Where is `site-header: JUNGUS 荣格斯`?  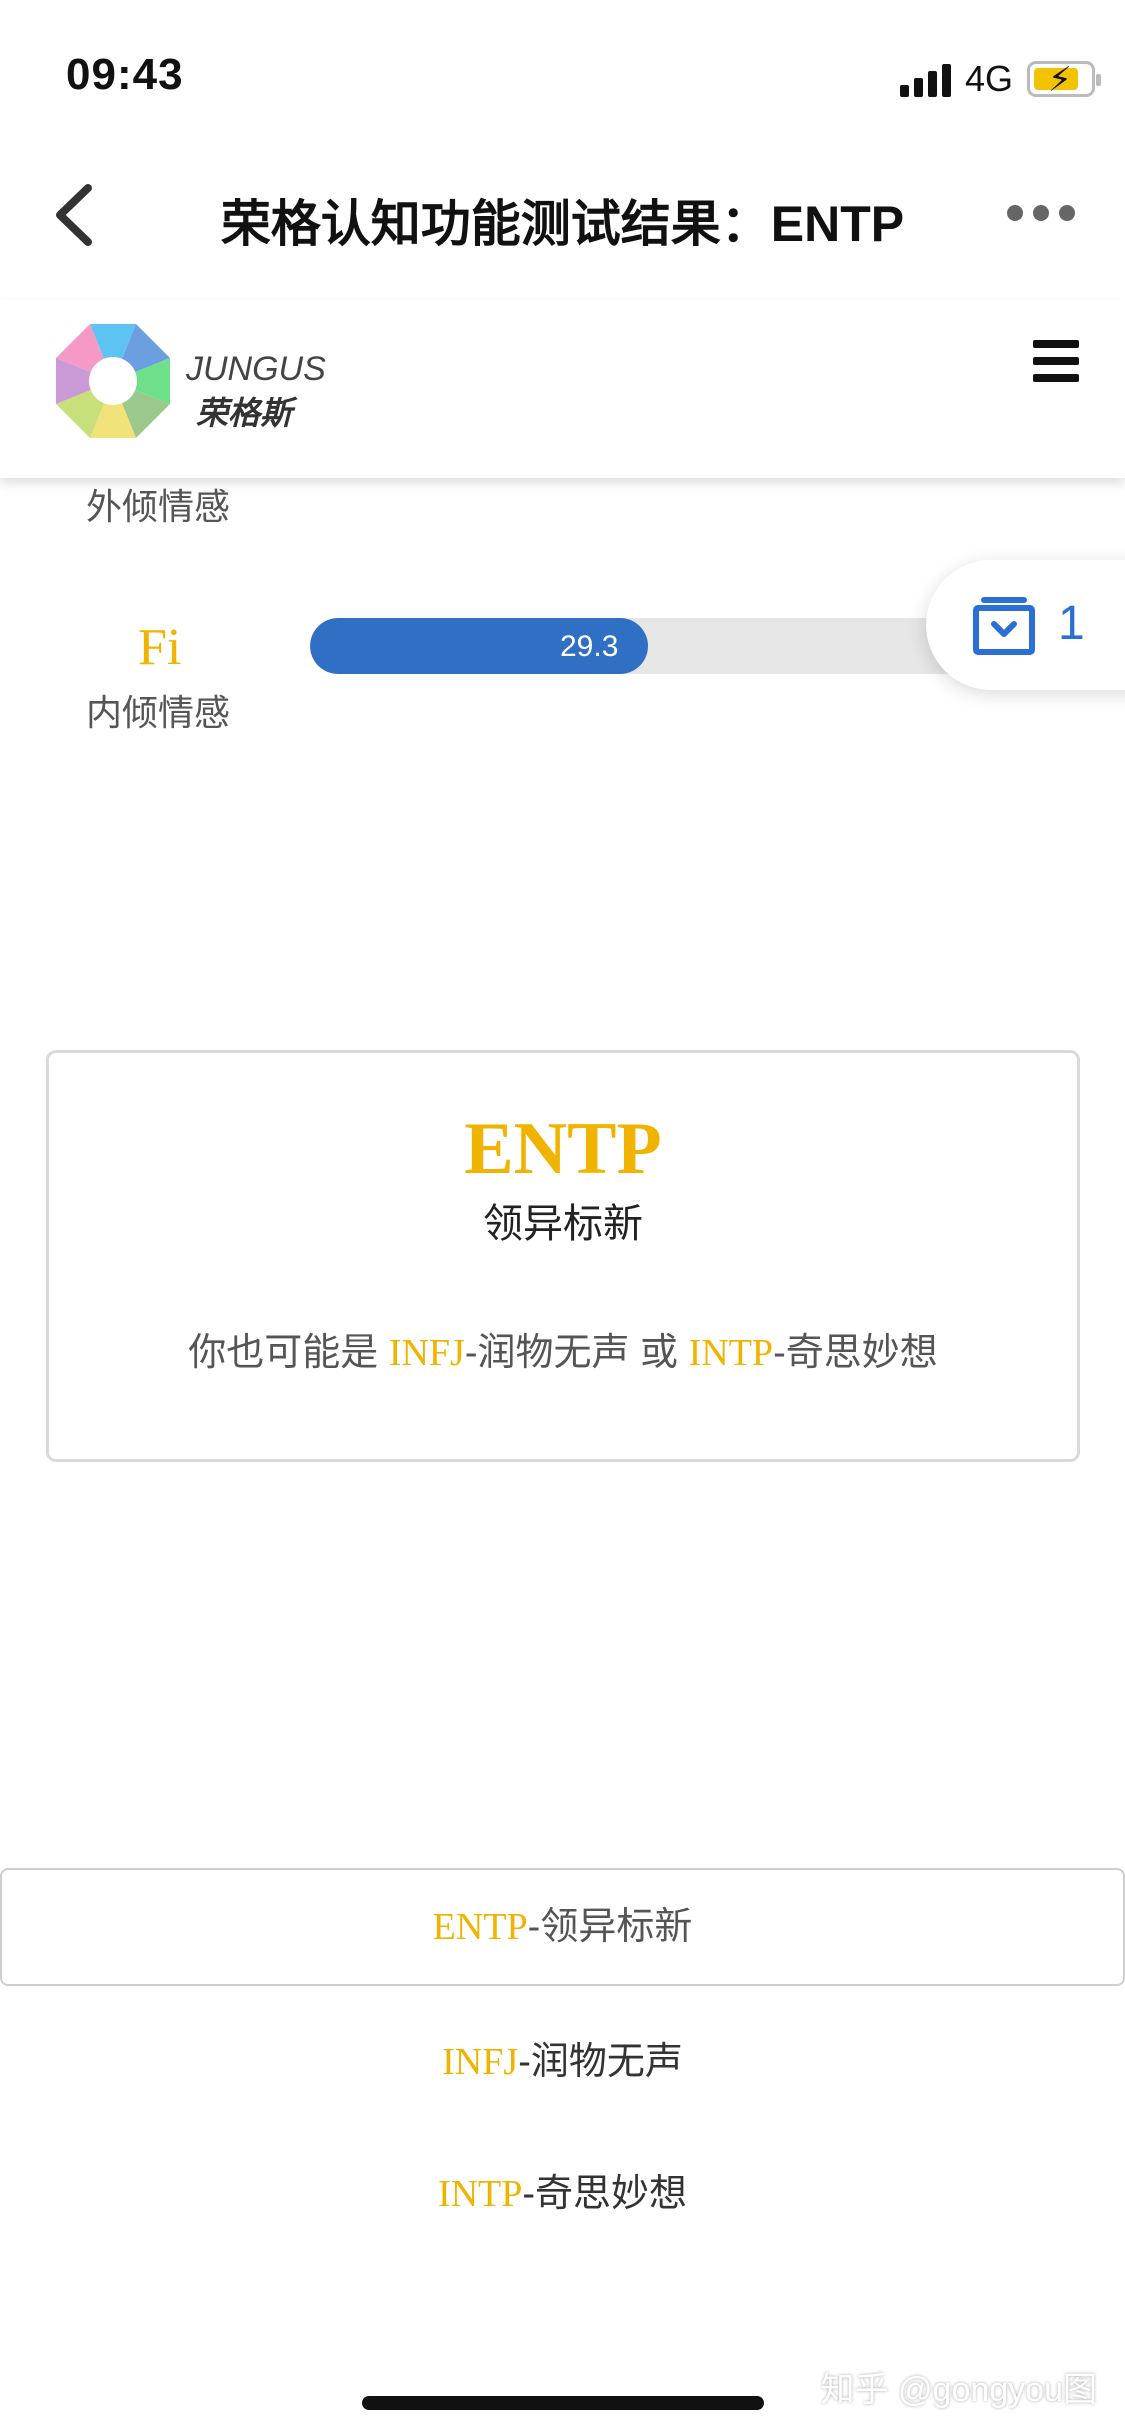 site-header: JUNGUS 荣格斯 is located at coordinates (562, 389).